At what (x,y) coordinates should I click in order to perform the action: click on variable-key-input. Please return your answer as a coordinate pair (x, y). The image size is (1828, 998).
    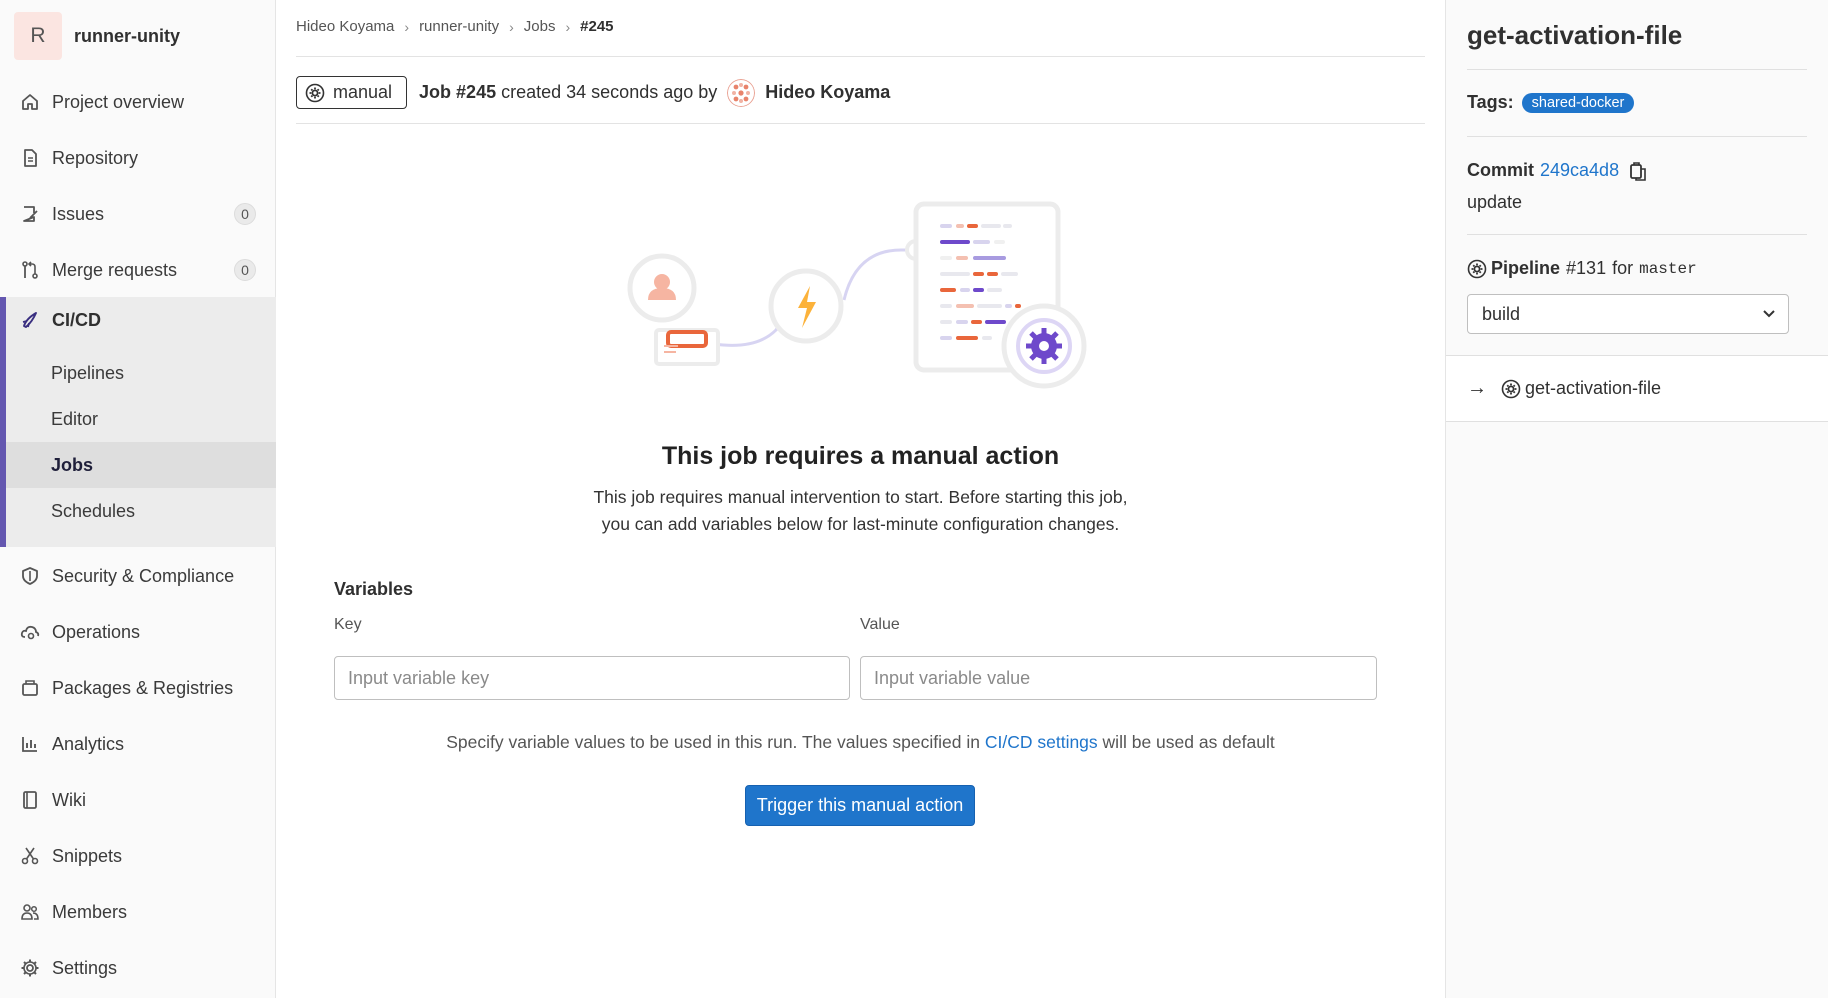
    Looking at the image, I should click on (592, 678).